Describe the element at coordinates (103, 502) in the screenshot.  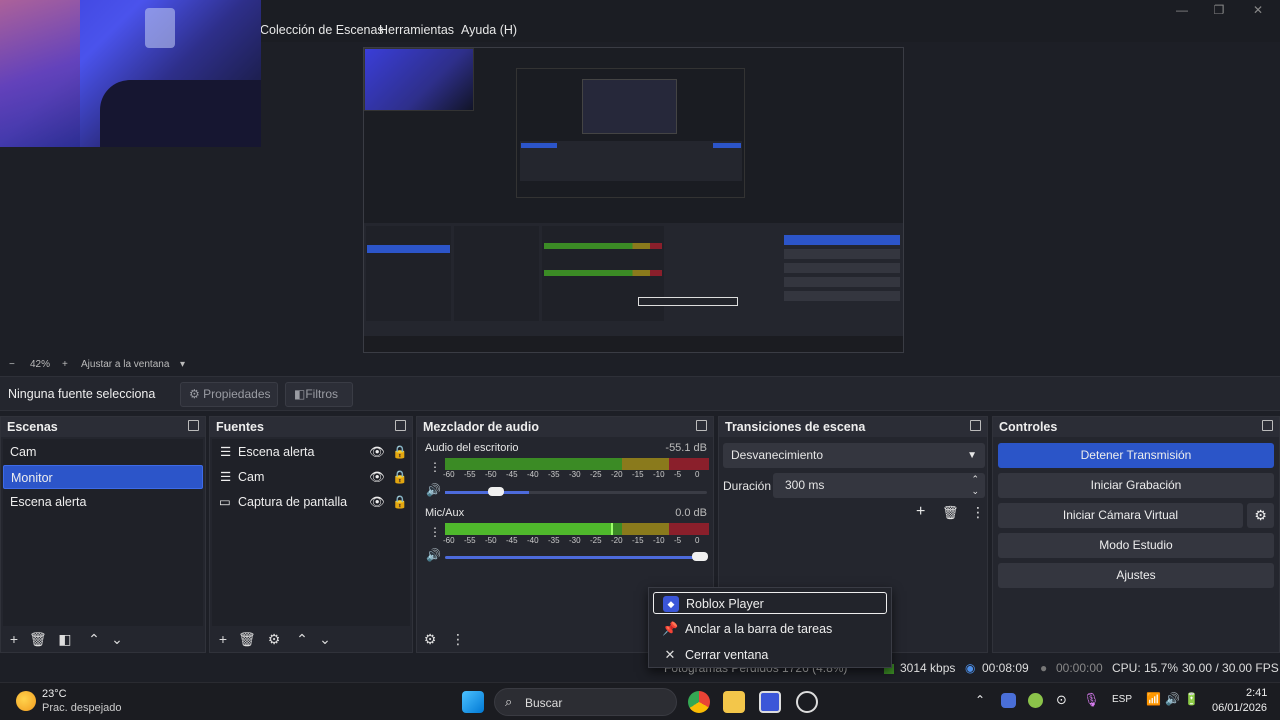
I see `scene-item-escena-alerta: Escena alerta` at that location.